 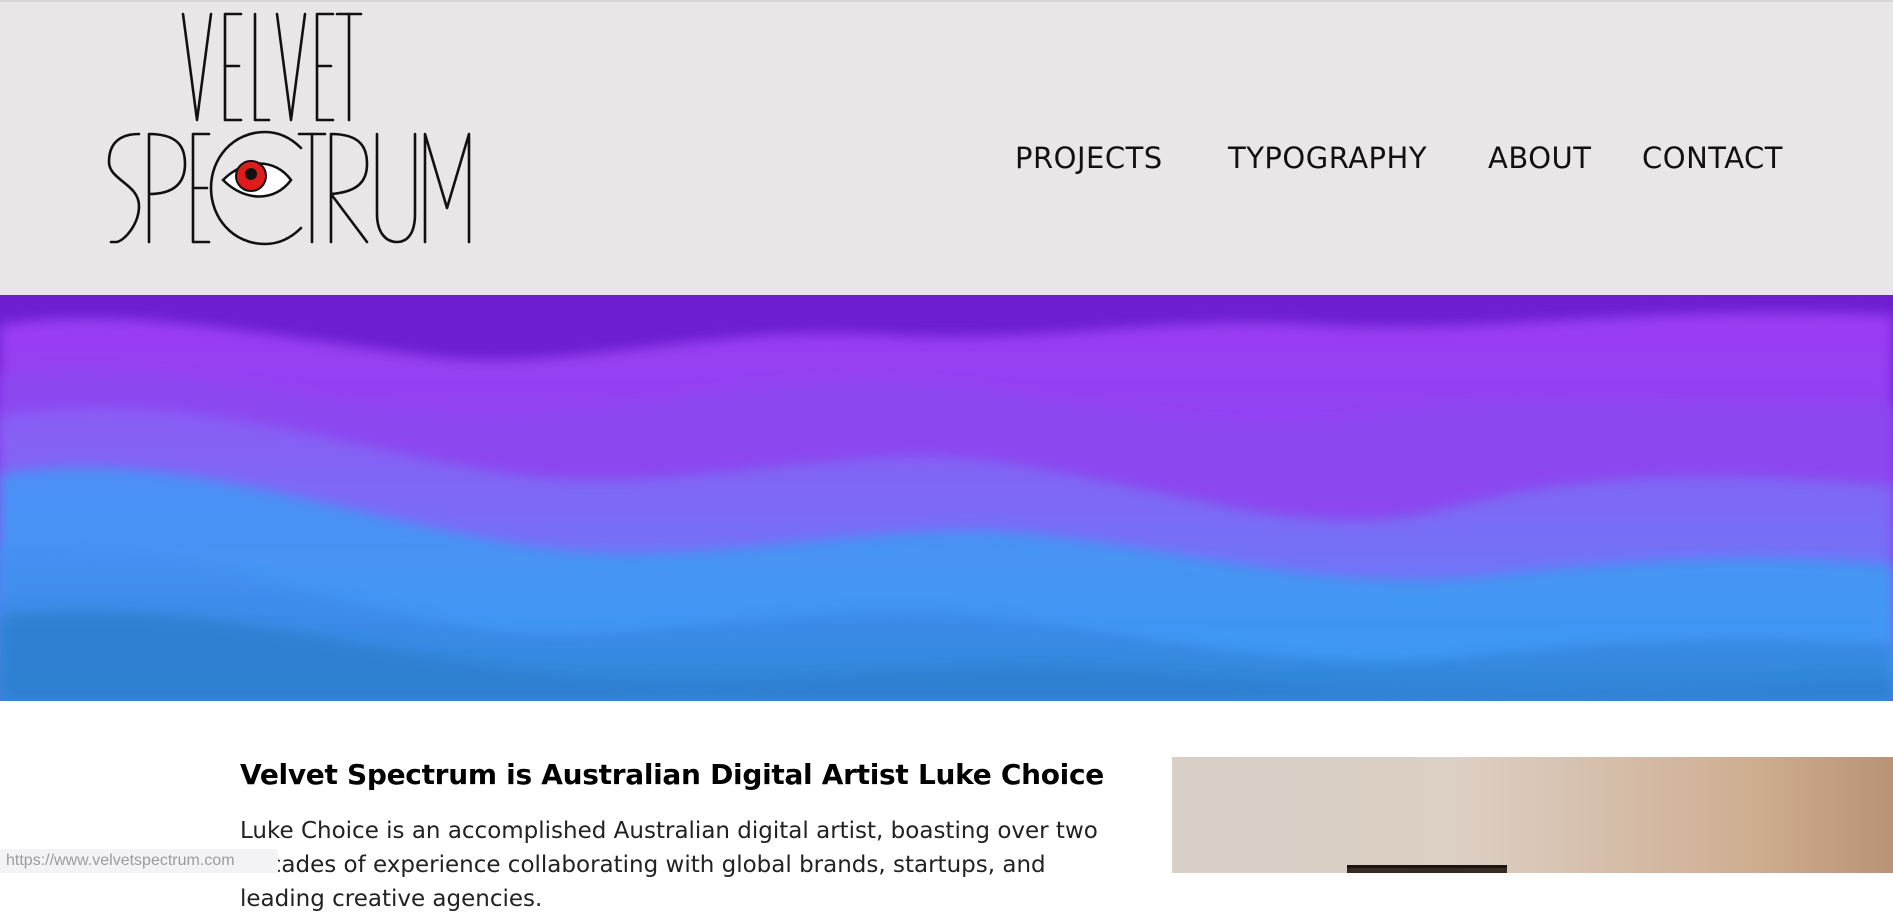 What do you see at coordinates (1427, 869) in the screenshot?
I see `photo-artwork-frame` at bounding box center [1427, 869].